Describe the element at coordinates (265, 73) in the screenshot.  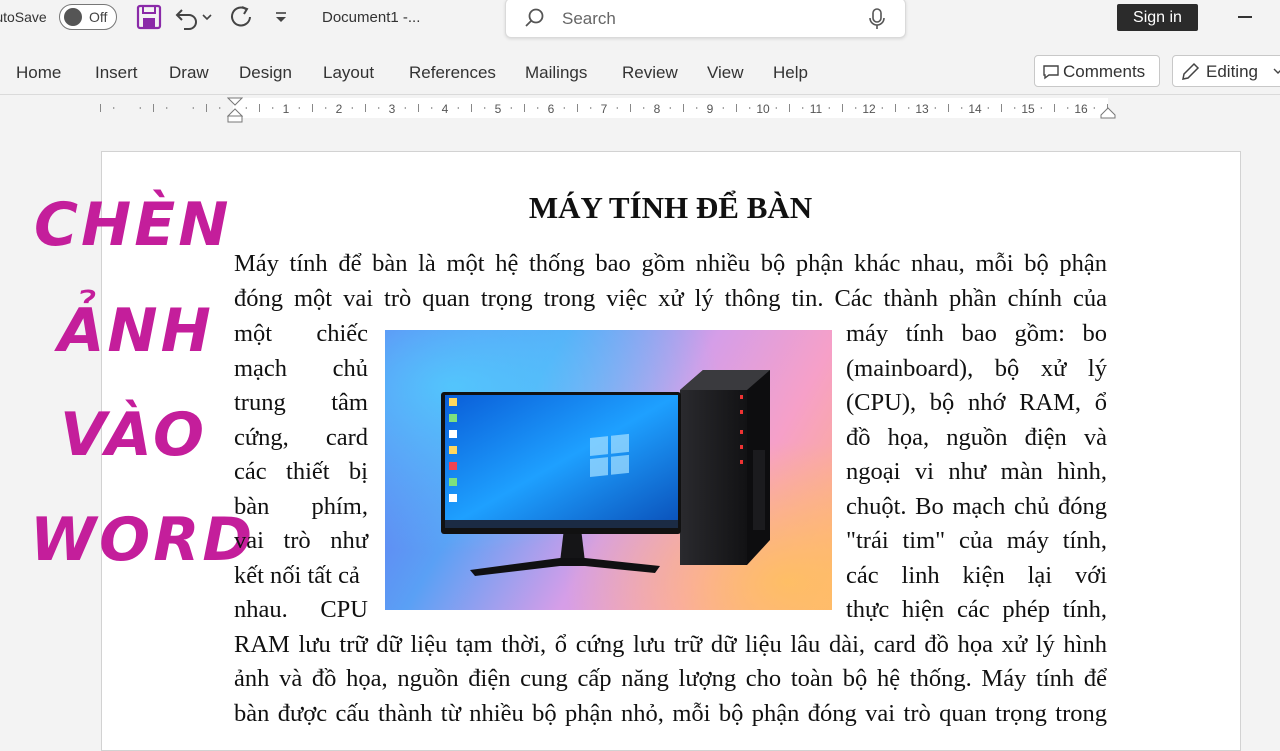
I see `tab-design: Design` at that location.